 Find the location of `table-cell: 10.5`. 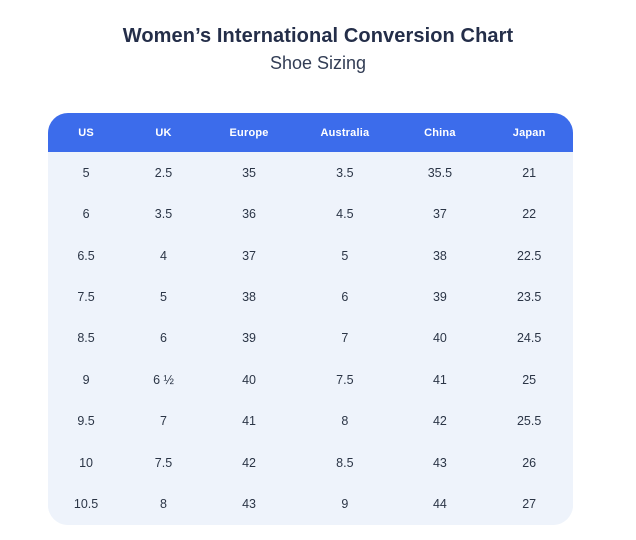

table-cell: 10.5 is located at coordinates (86, 504).